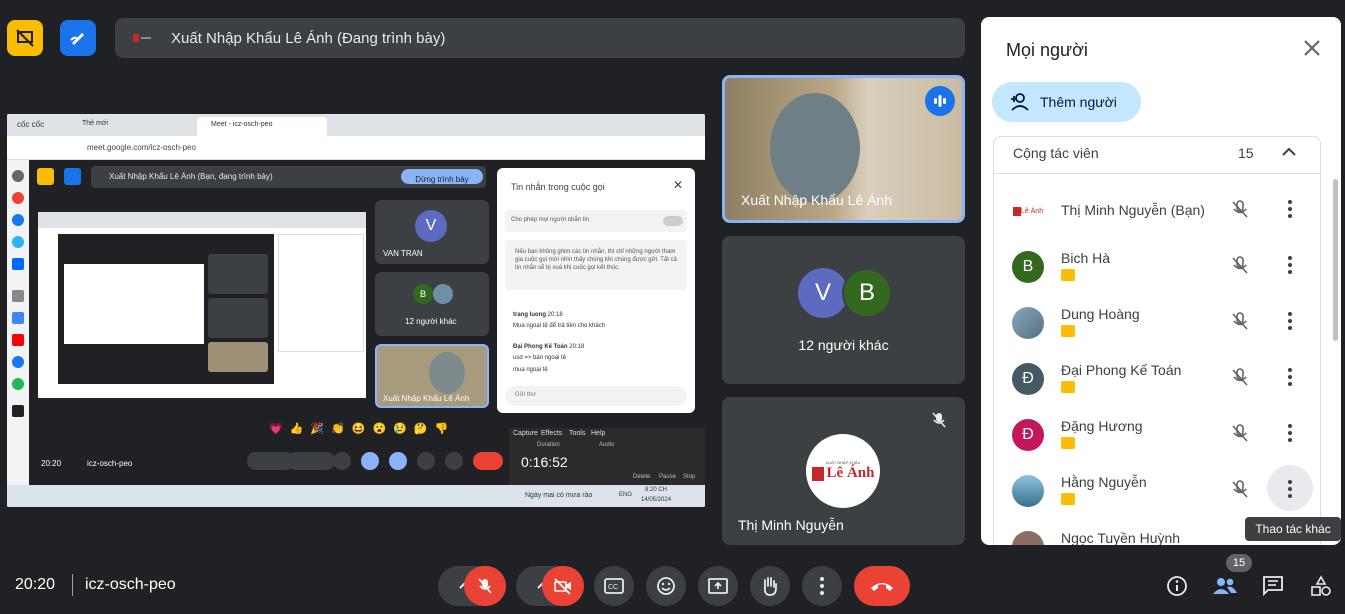 This screenshot has width=1345, height=614. What do you see at coordinates (78, 38) in the screenshot?
I see `annotate-button` at bounding box center [78, 38].